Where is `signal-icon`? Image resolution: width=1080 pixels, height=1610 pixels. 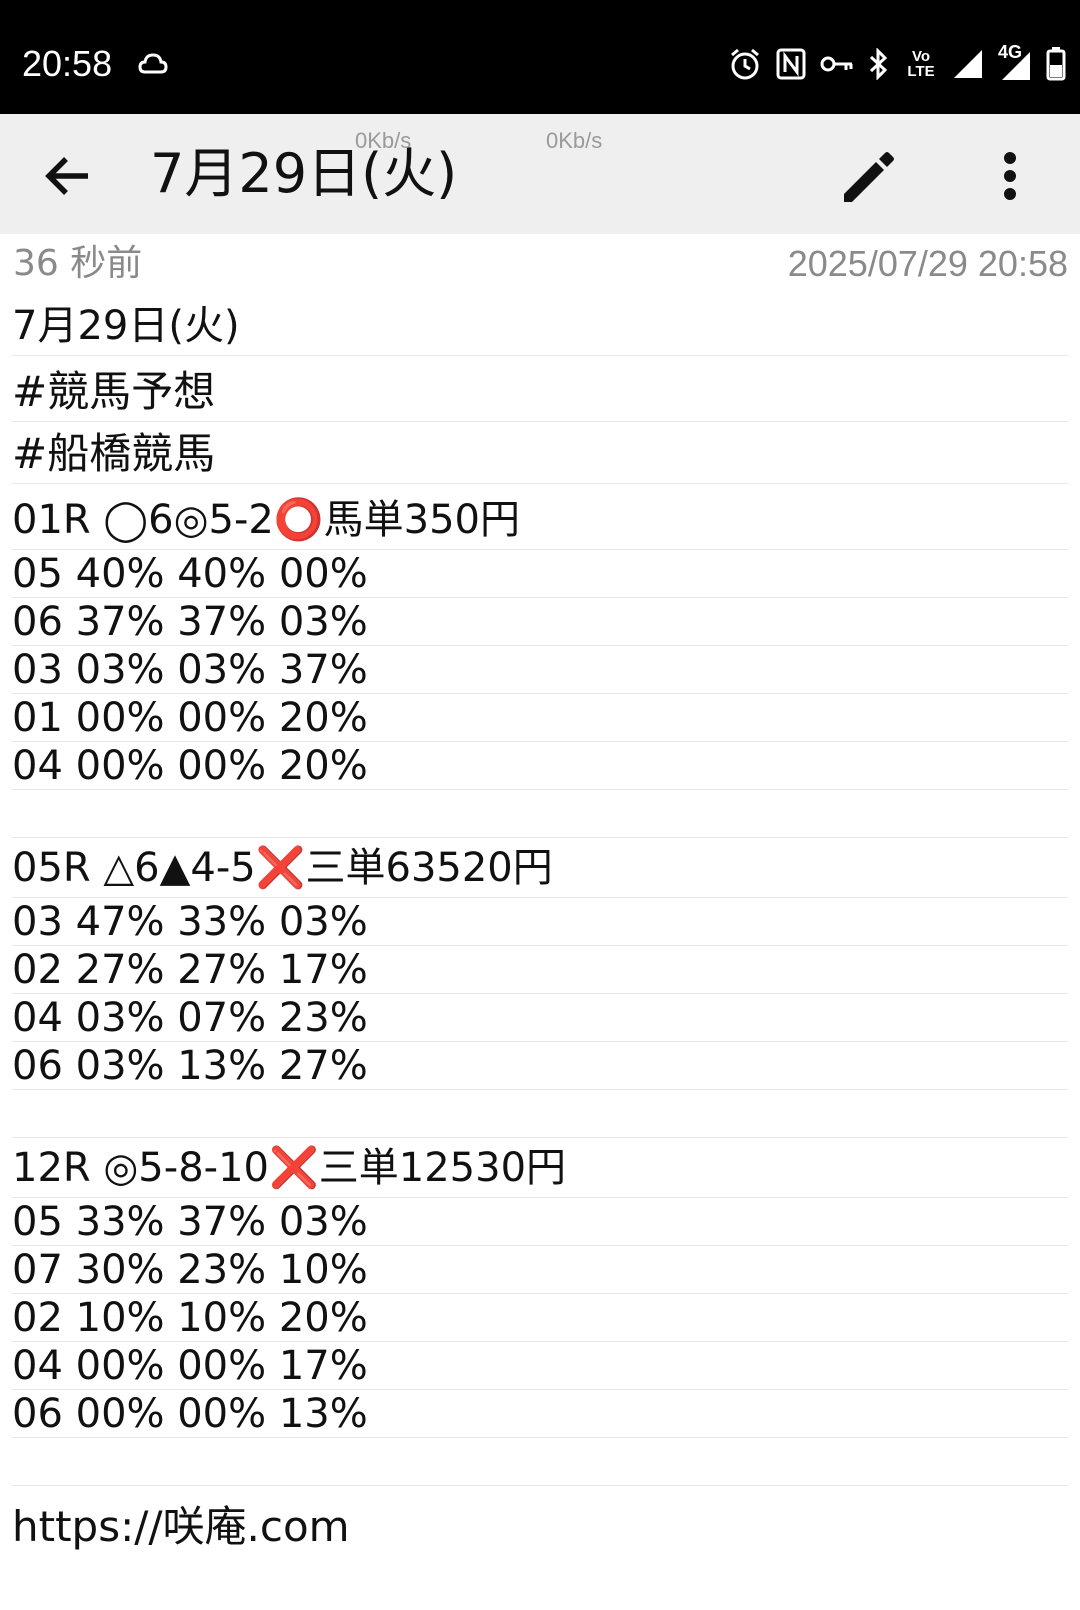 signal-icon is located at coordinates (968, 64).